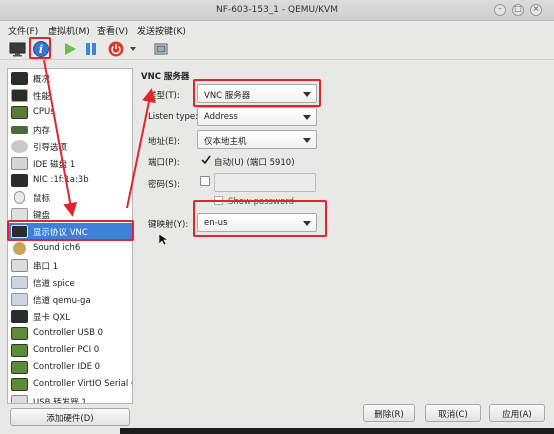 The image size is (554, 434). I want to click on sidebar-item-boot: 引导选项, so click(70, 146).